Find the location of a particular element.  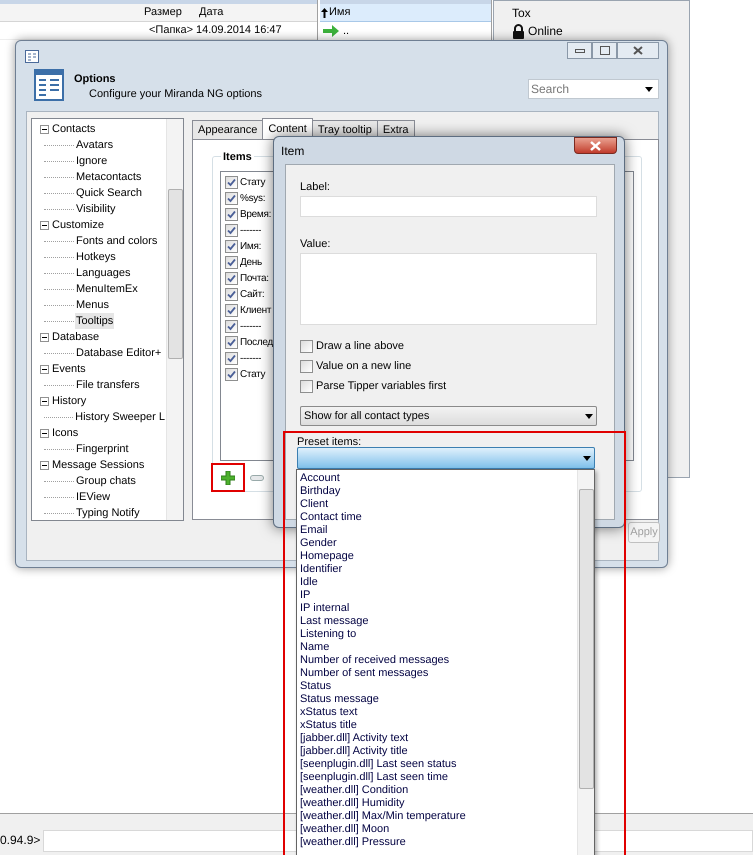

dialog-title: Options is located at coordinates (95, 79).